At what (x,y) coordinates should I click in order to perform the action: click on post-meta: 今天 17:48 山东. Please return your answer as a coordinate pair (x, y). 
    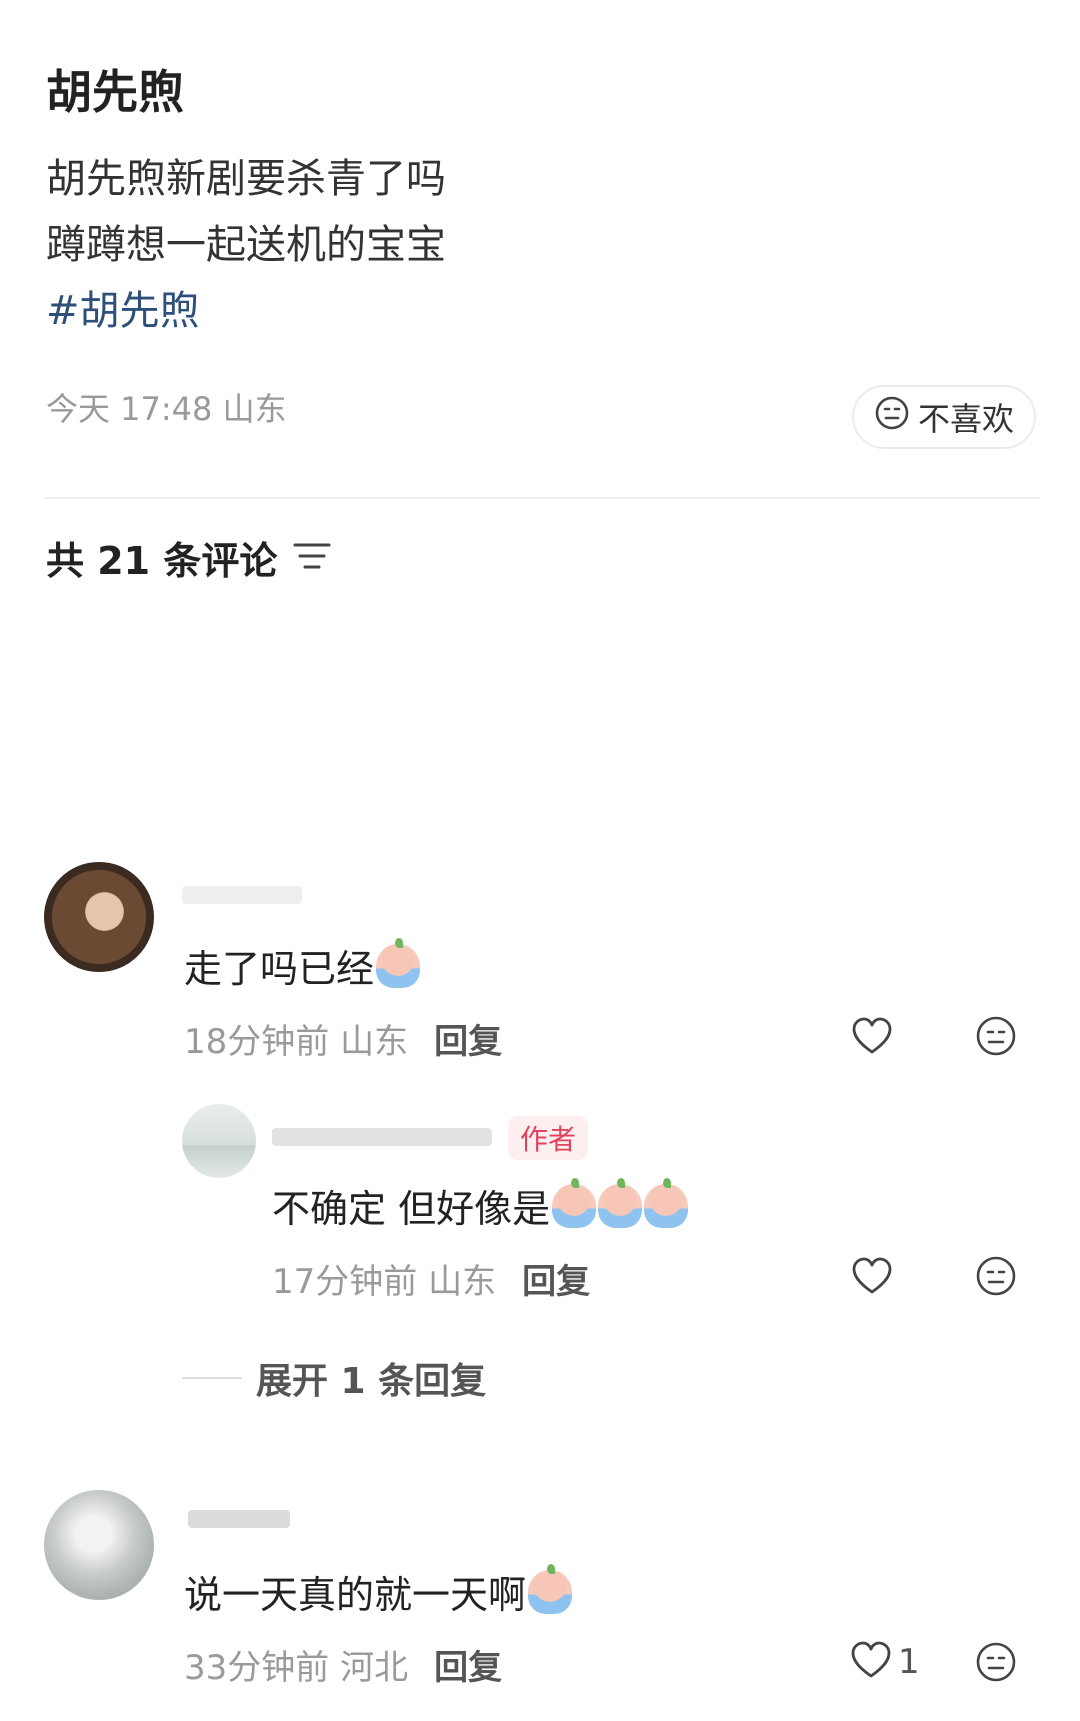
    Looking at the image, I should click on (166, 409).